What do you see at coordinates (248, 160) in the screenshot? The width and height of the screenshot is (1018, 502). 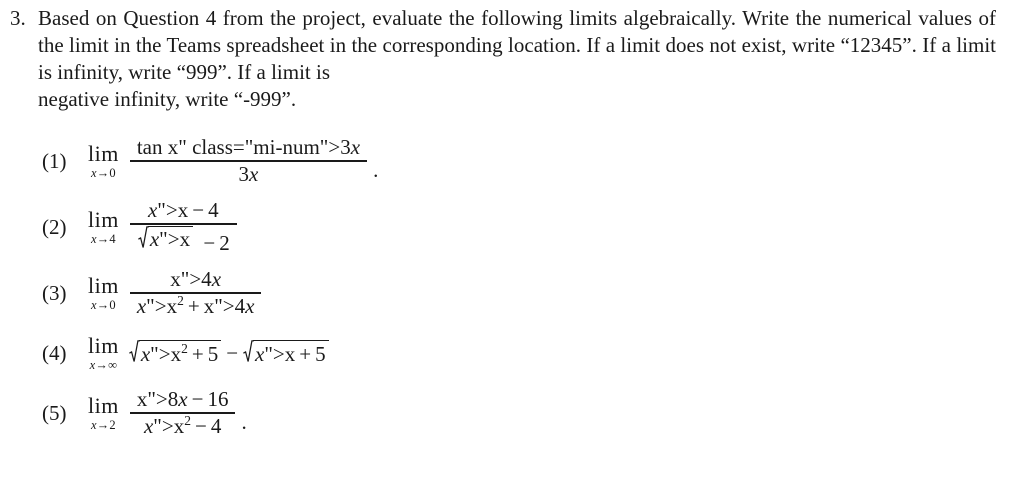 I see `fraction: tan x" class="mi-num">3x 3x` at bounding box center [248, 160].